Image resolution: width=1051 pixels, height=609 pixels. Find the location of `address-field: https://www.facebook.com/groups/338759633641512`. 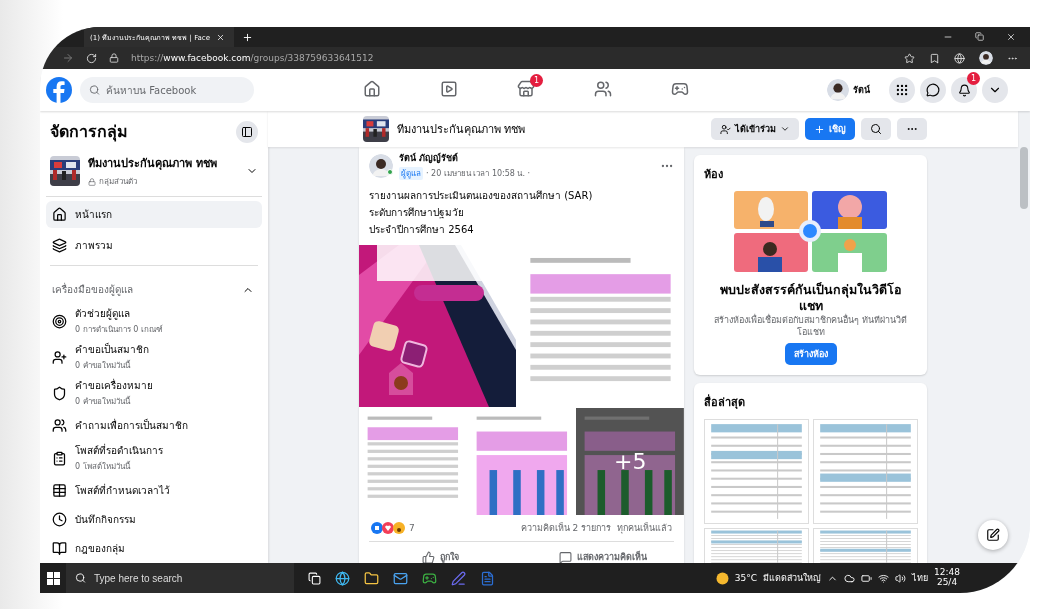

address-field: https://www.facebook.com/groups/338759633641512 is located at coordinates (252, 58).